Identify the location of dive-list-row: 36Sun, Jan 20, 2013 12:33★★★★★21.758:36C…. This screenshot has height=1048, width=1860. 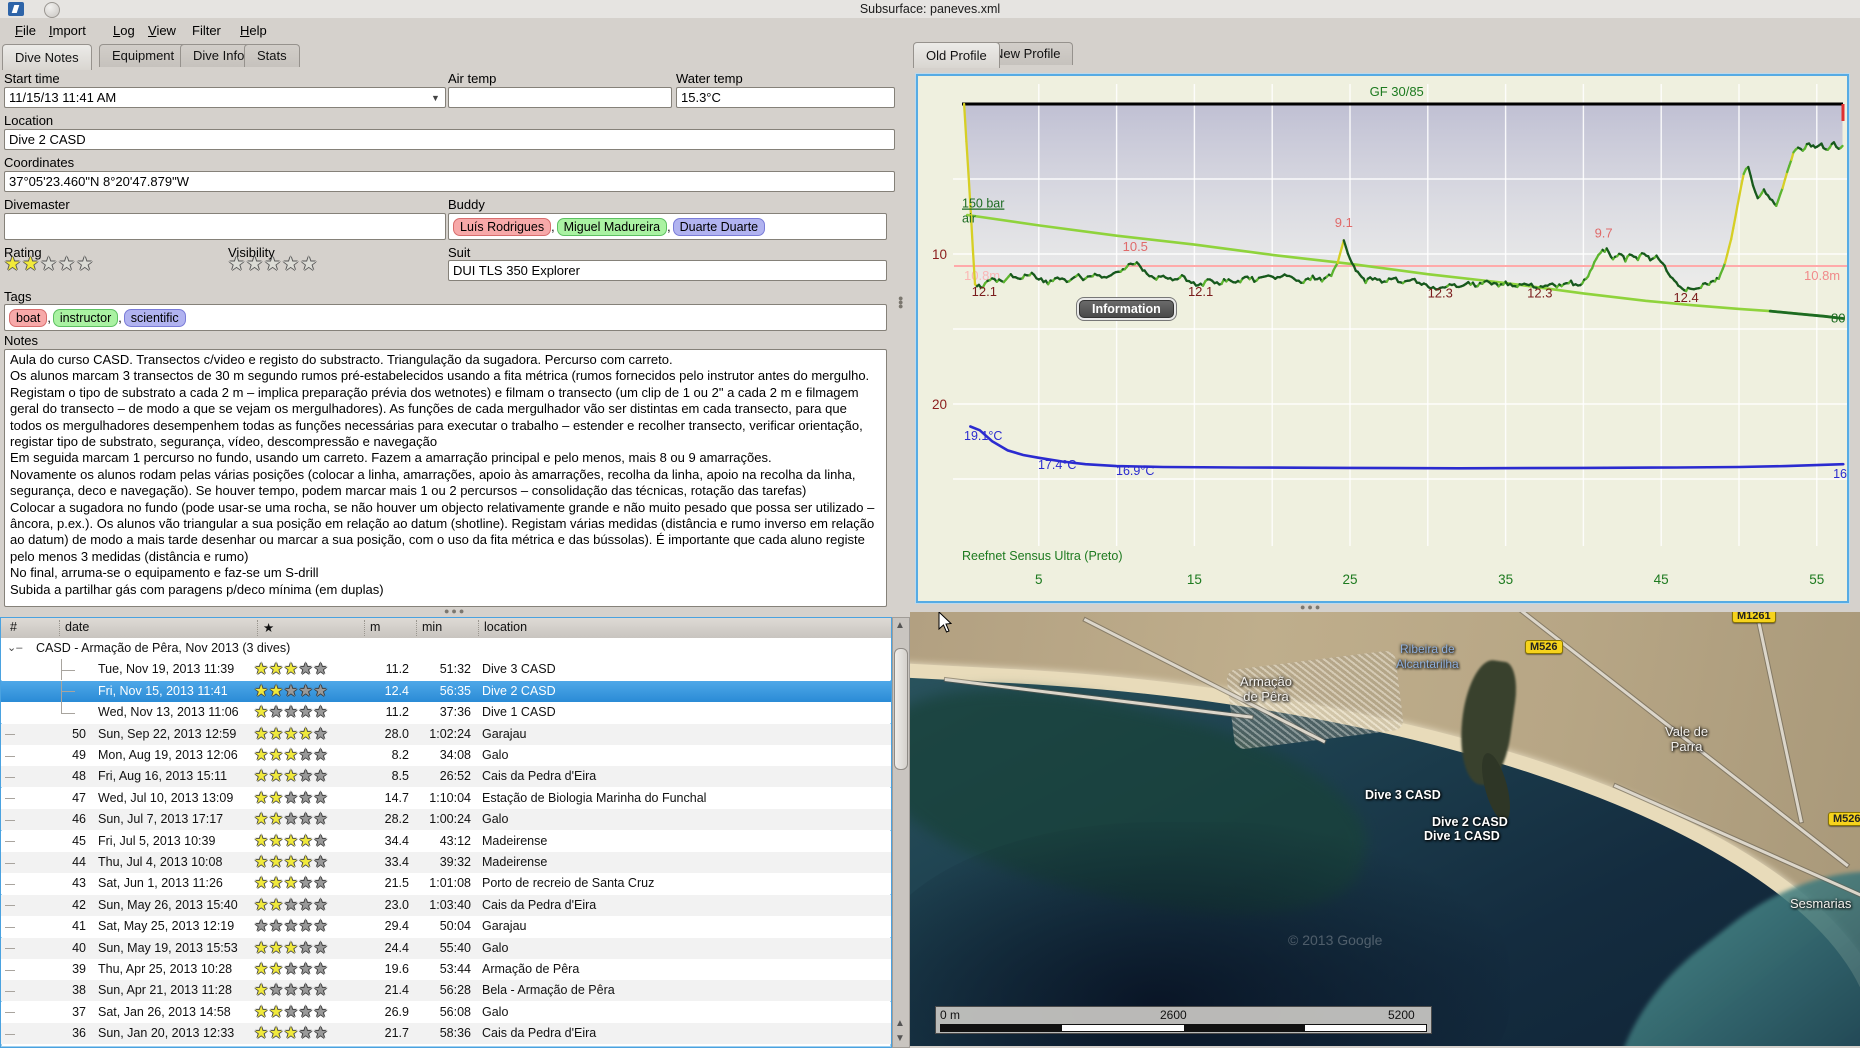
(446, 1033).